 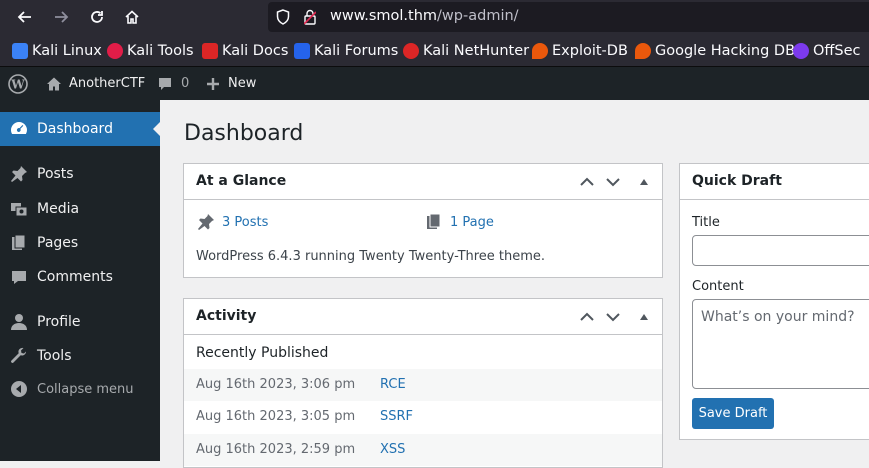 What do you see at coordinates (157, 129) in the screenshot?
I see `active-indicator` at bounding box center [157, 129].